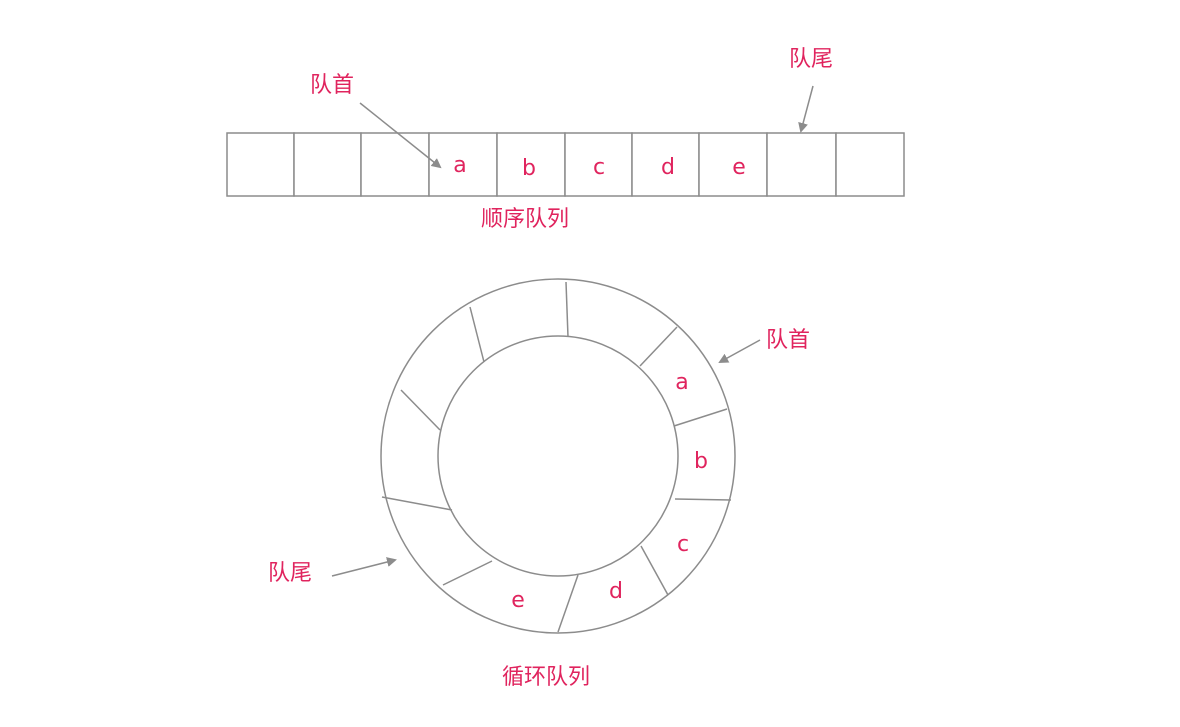 The width and height of the screenshot is (1180, 727). What do you see at coordinates (525, 219) in the screenshot?
I see `linear-queue-caption: 顺序队列` at bounding box center [525, 219].